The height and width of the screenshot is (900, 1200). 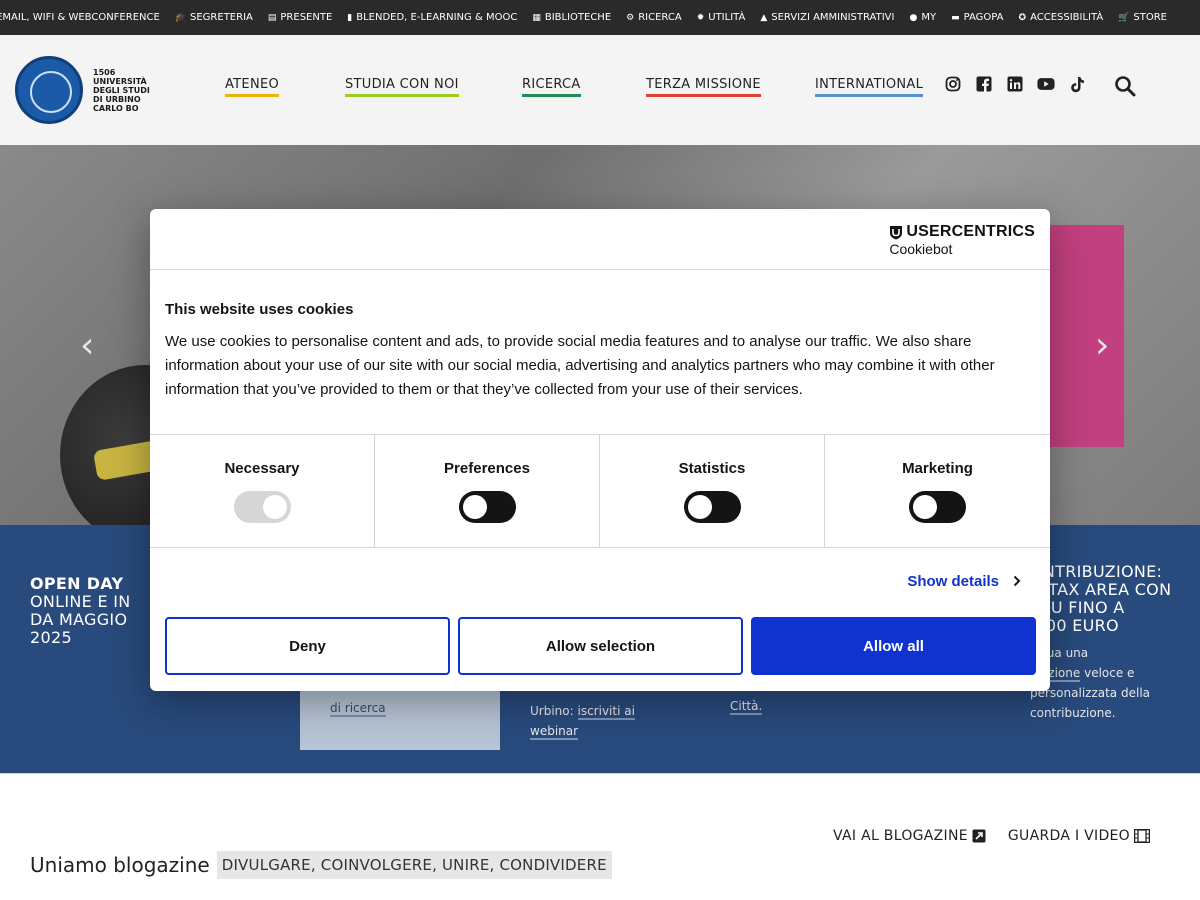 I want to click on category-preferences: Preferences, so click(x=487, y=491).